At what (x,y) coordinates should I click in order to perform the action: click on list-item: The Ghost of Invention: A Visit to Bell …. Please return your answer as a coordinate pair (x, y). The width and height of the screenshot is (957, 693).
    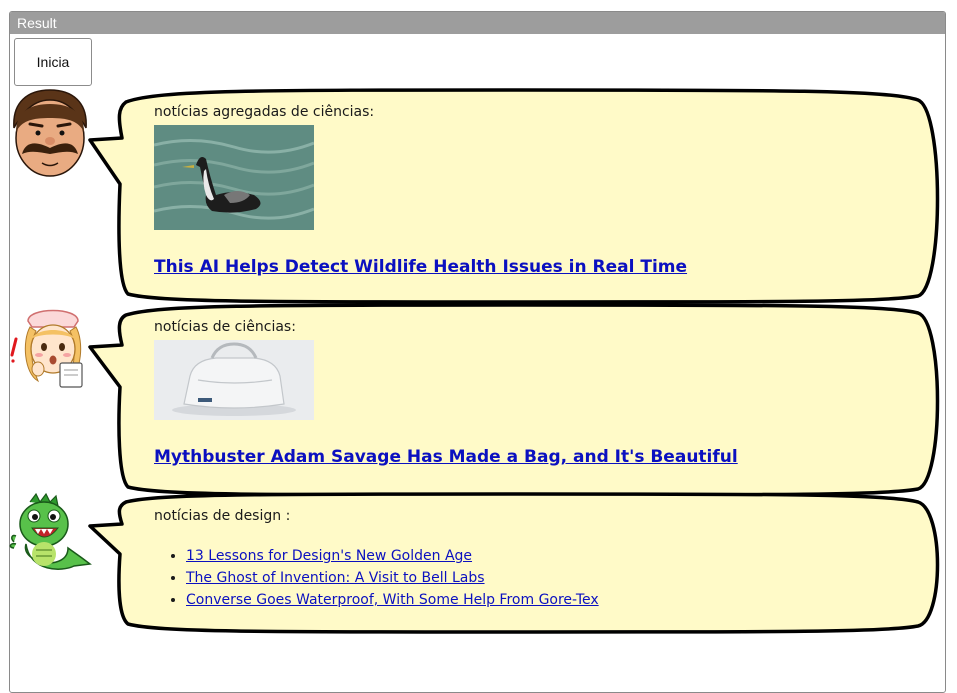
    Looking at the image, I should click on (392, 578).